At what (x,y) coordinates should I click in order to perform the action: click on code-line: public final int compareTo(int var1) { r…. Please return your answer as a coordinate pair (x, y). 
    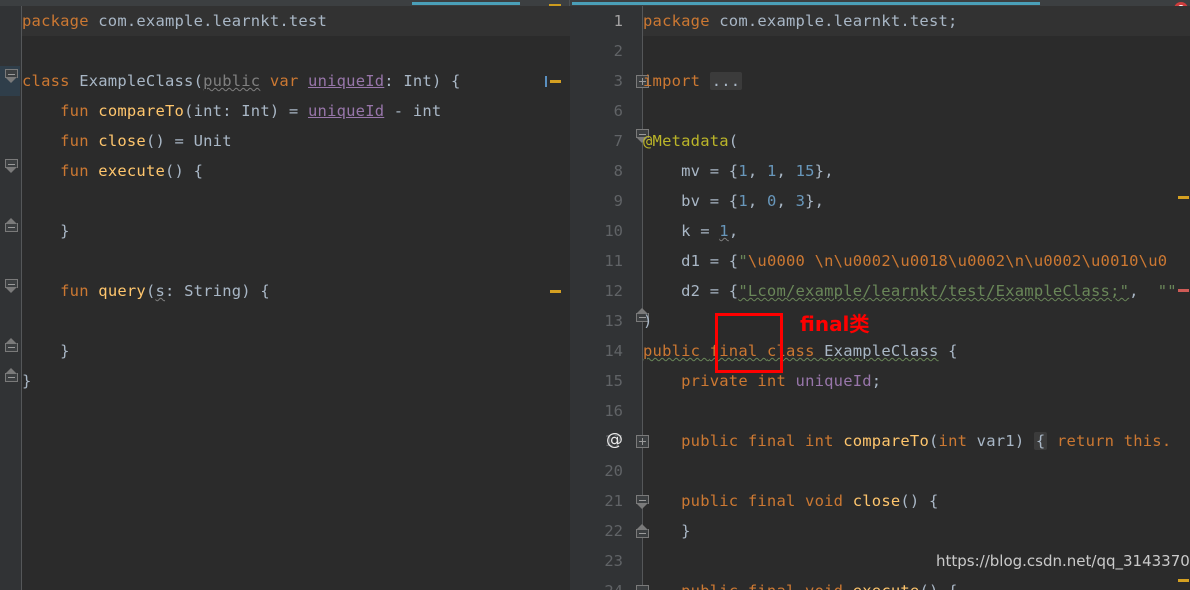
    Looking at the image, I should click on (916, 441).